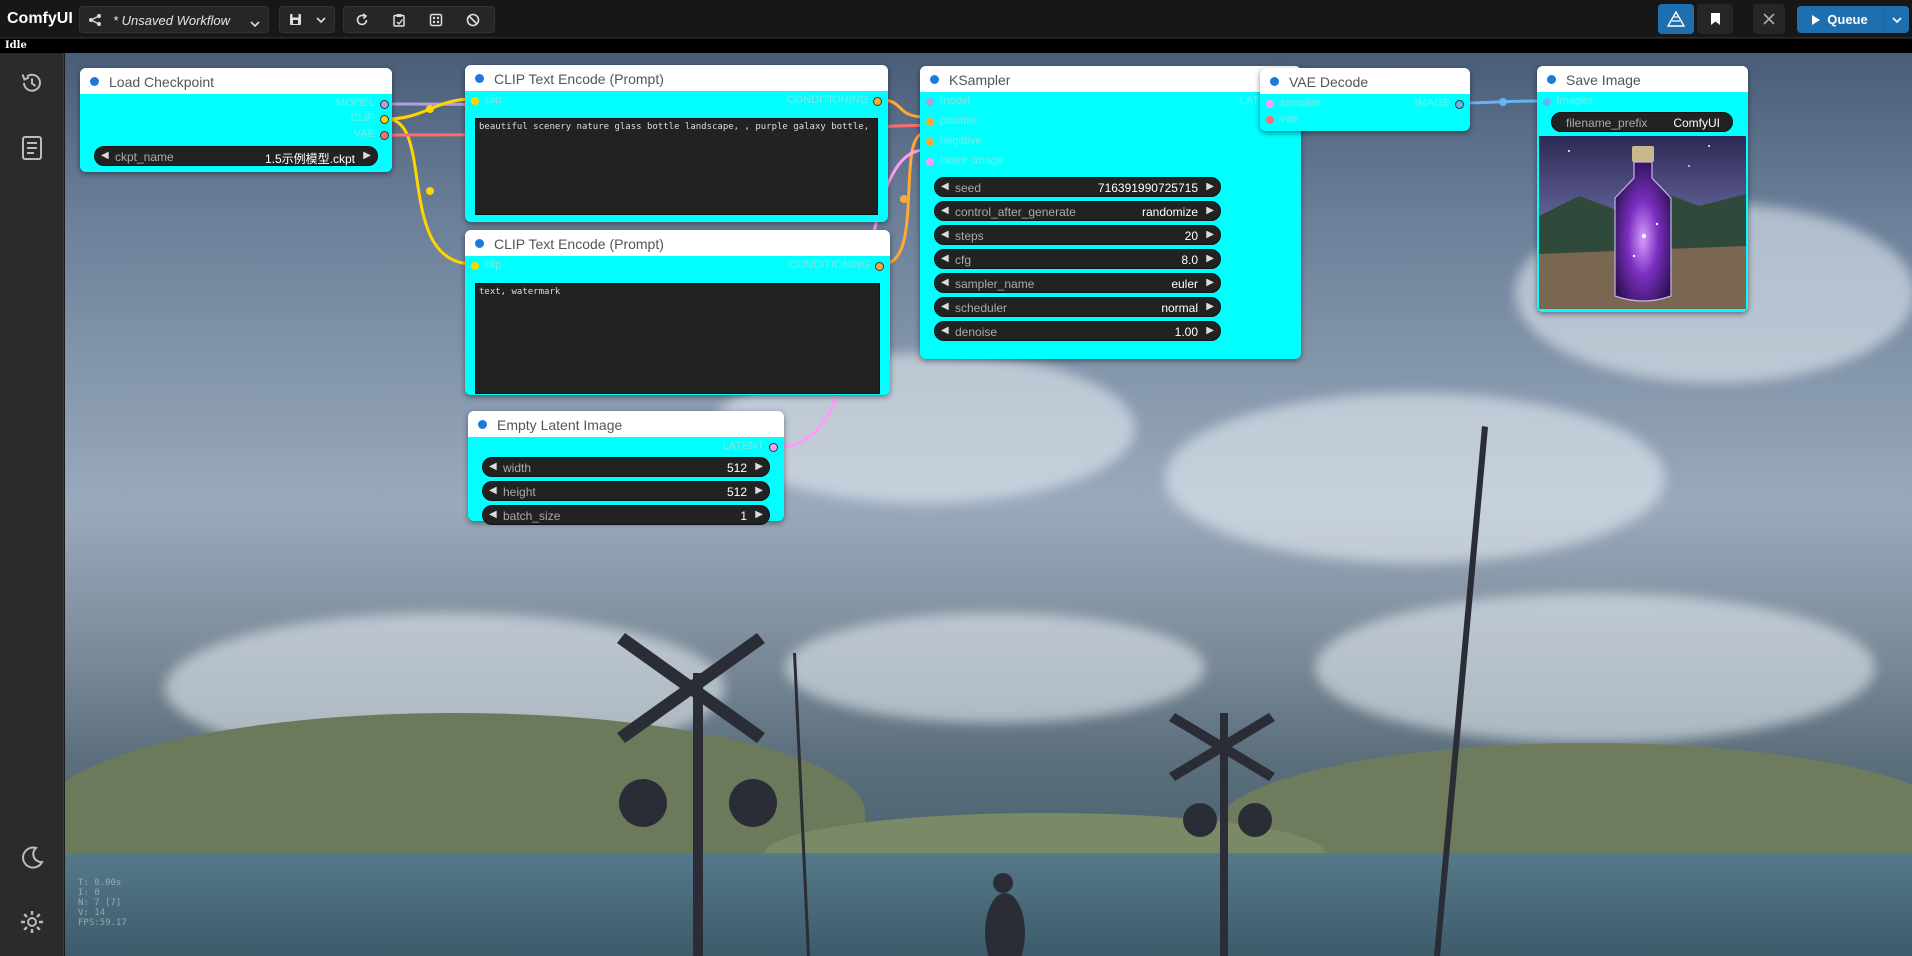 The height and width of the screenshot is (956, 1912). I want to click on queue-options-button, so click(1896, 19).